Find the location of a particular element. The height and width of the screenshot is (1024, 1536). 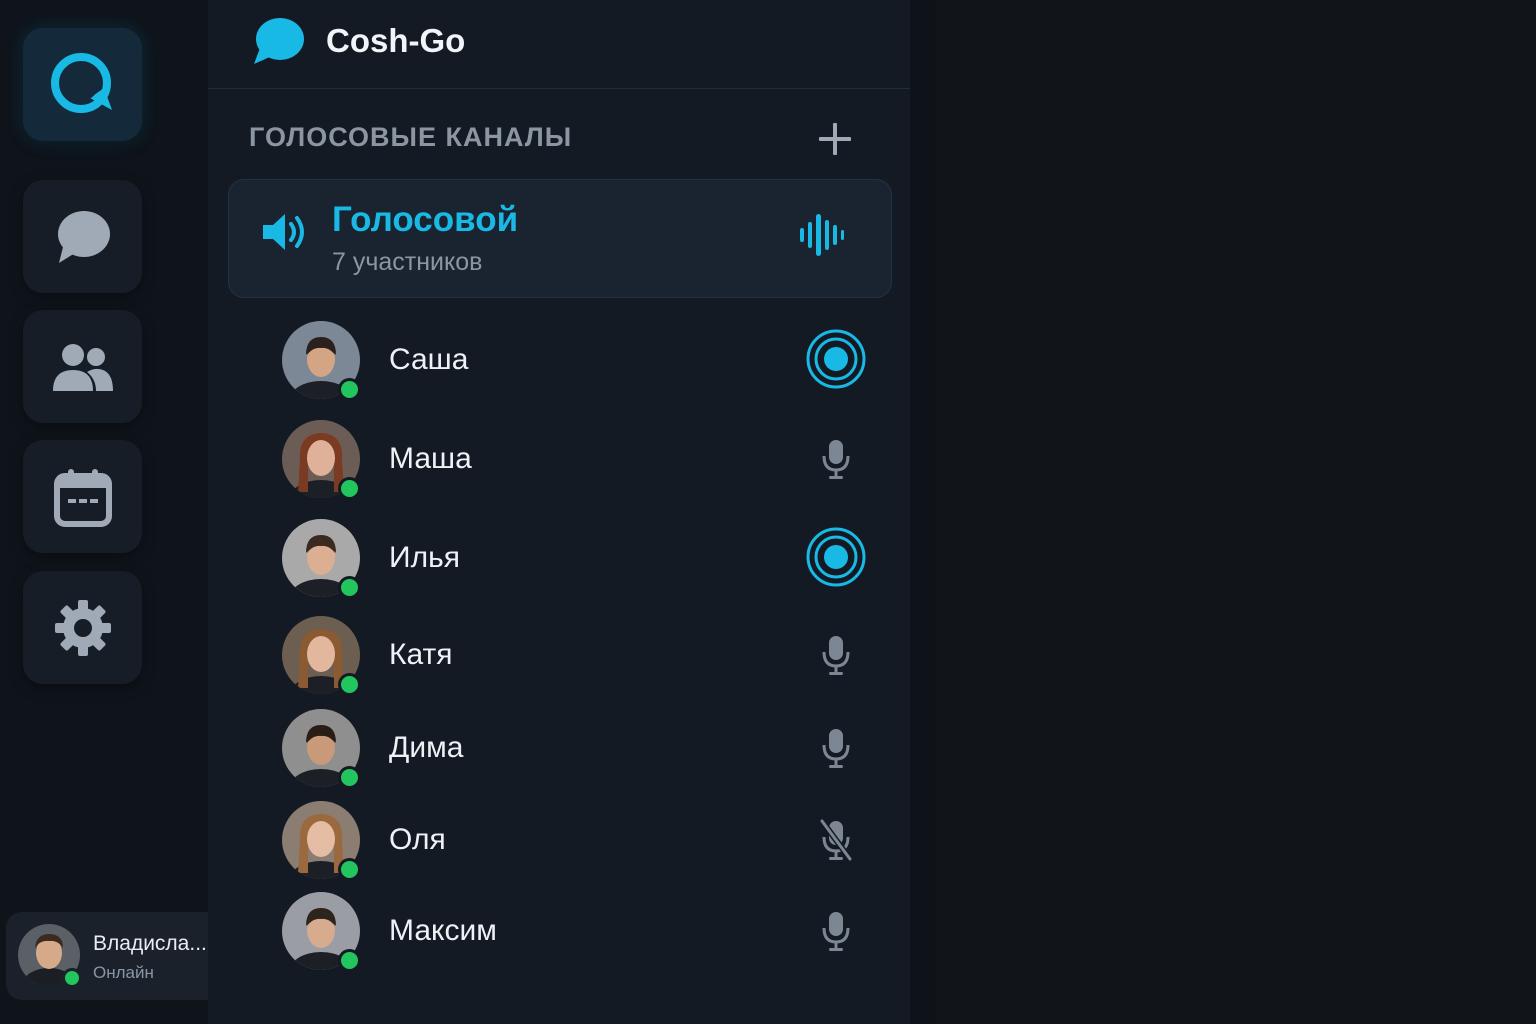

app-logo-icon is located at coordinates (279, 41).